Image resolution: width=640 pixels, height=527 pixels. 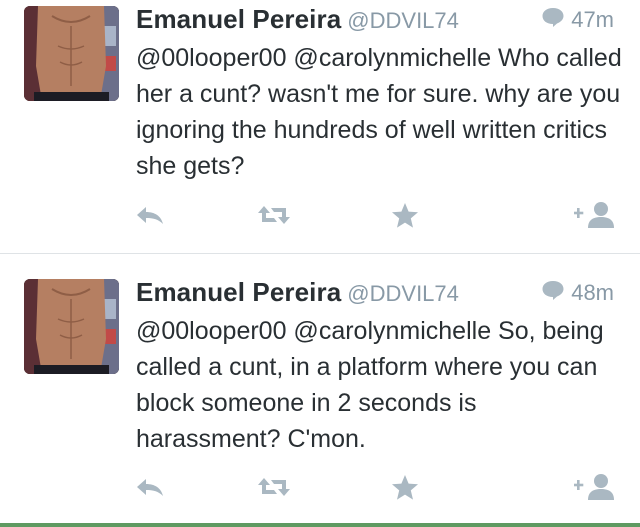 I want to click on bottom-edge, so click(x=320, y=525).